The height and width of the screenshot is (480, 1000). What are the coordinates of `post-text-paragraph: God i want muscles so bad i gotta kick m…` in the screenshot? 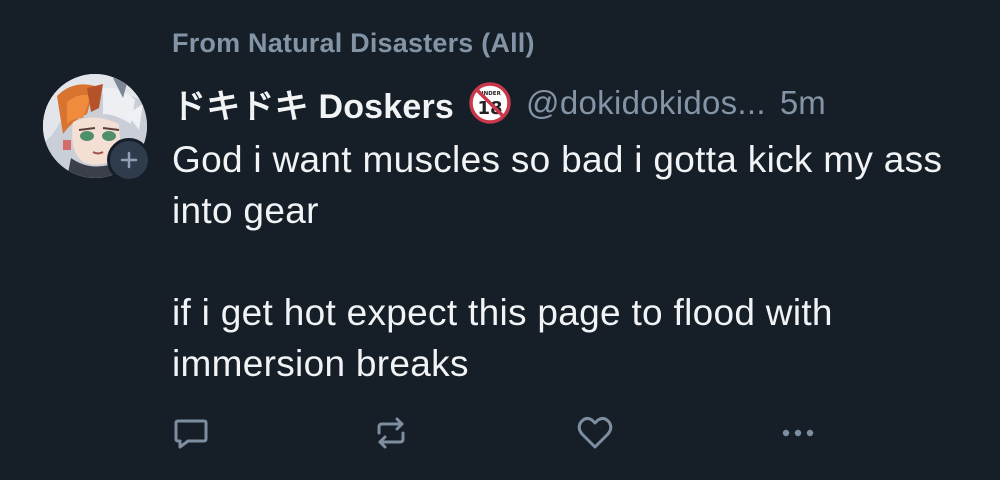 It's located at (557, 185).